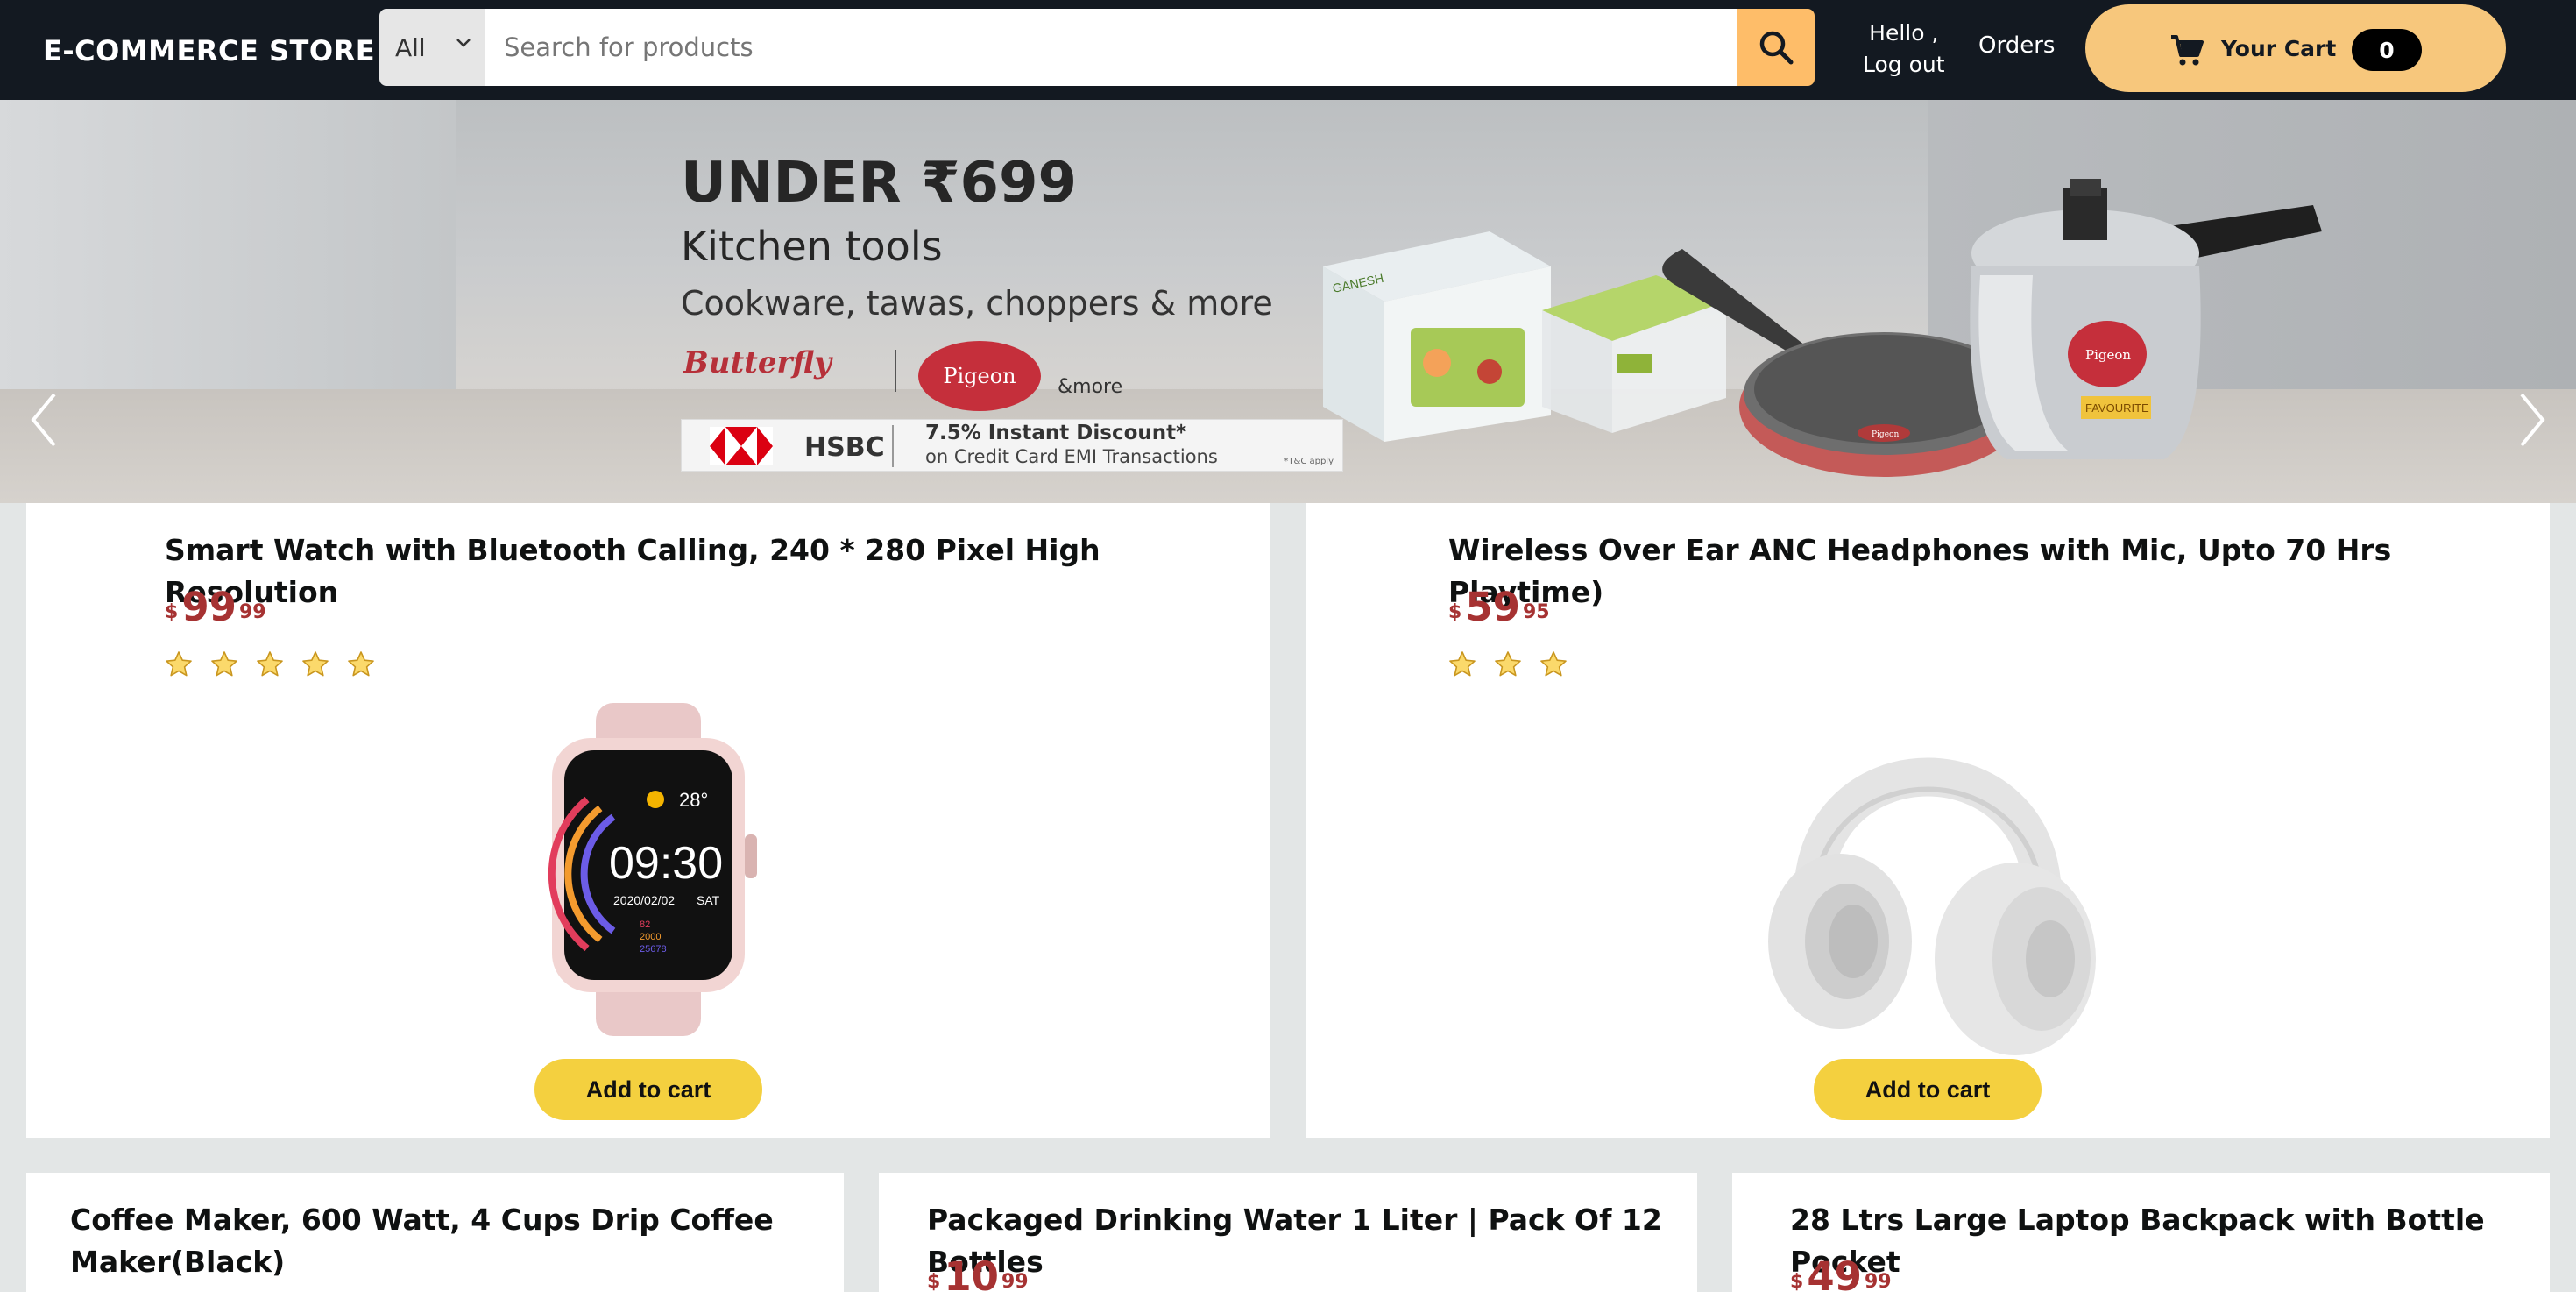 The width and height of the screenshot is (2576, 1292). Describe the element at coordinates (2108, 355) in the screenshot. I see `cooker-logo-label: Pigeon` at that location.